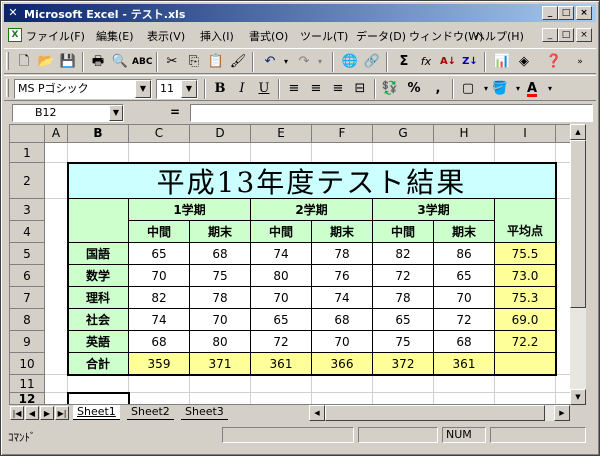 The height and width of the screenshot is (456, 600). I want to click on scroll-down-button: ▼, so click(578, 397).